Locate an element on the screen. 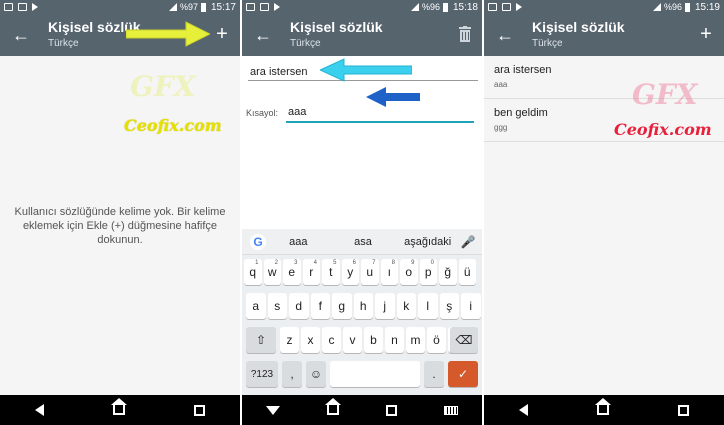  key-hint: 2 is located at coordinates (276, 263).